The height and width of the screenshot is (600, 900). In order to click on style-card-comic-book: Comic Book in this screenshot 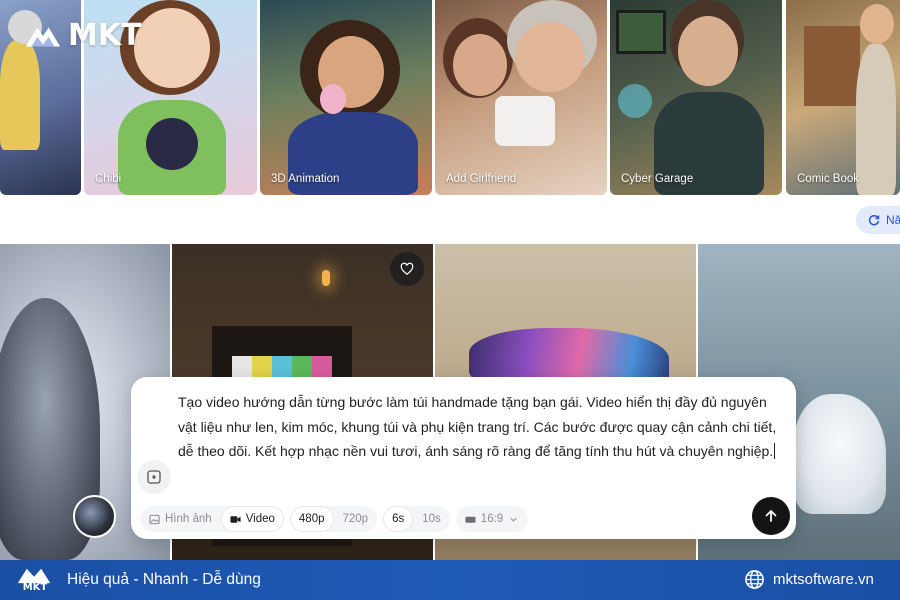, I will do `click(843, 97)`.